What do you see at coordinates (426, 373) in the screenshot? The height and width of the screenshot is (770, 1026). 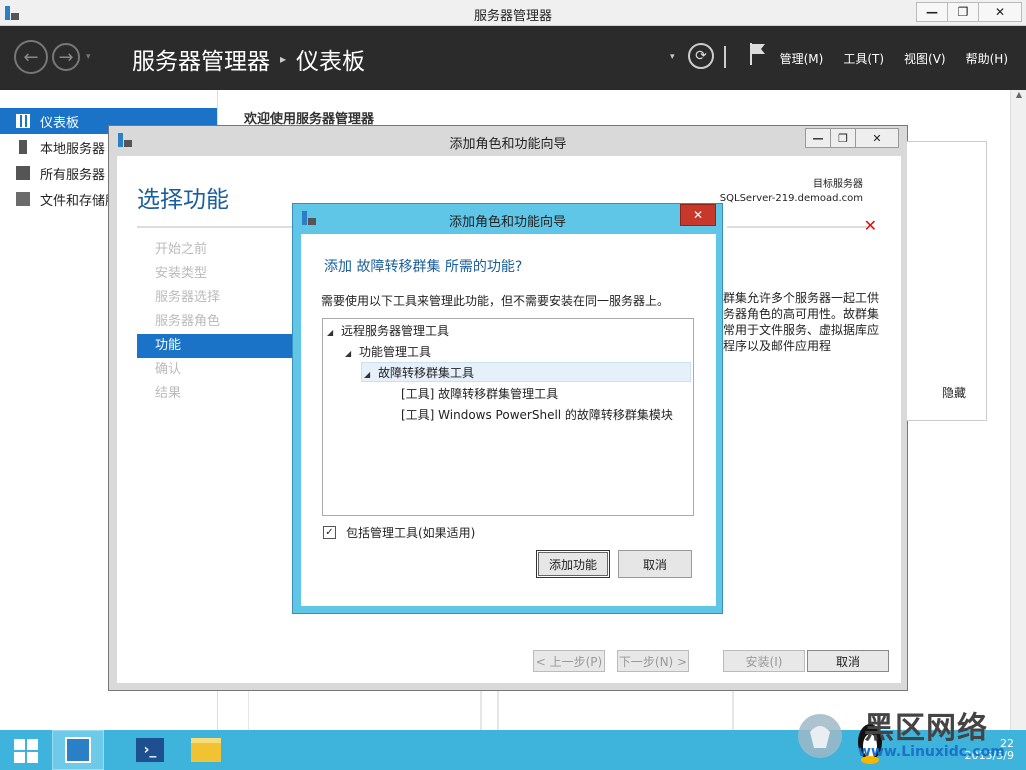 I see `tree-node-label: 故障转移群集工具` at bounding box center [426, 373].